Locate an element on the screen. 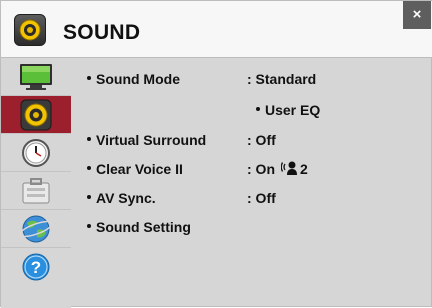 The image size is (432, 308). sound-mode-item: Sound Mode is located at coordinates (133, 79).